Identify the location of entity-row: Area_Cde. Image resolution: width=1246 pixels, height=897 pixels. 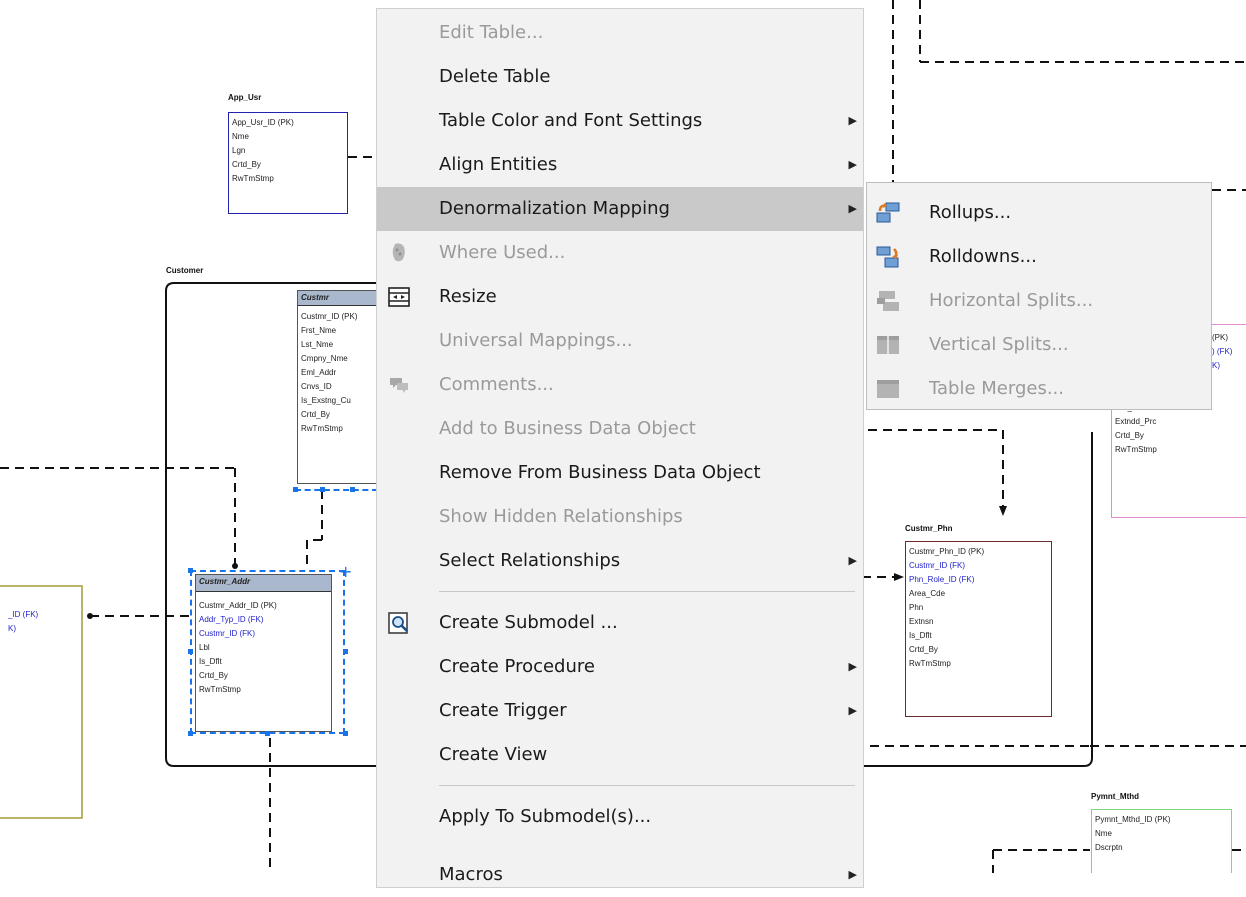
(927, 593).